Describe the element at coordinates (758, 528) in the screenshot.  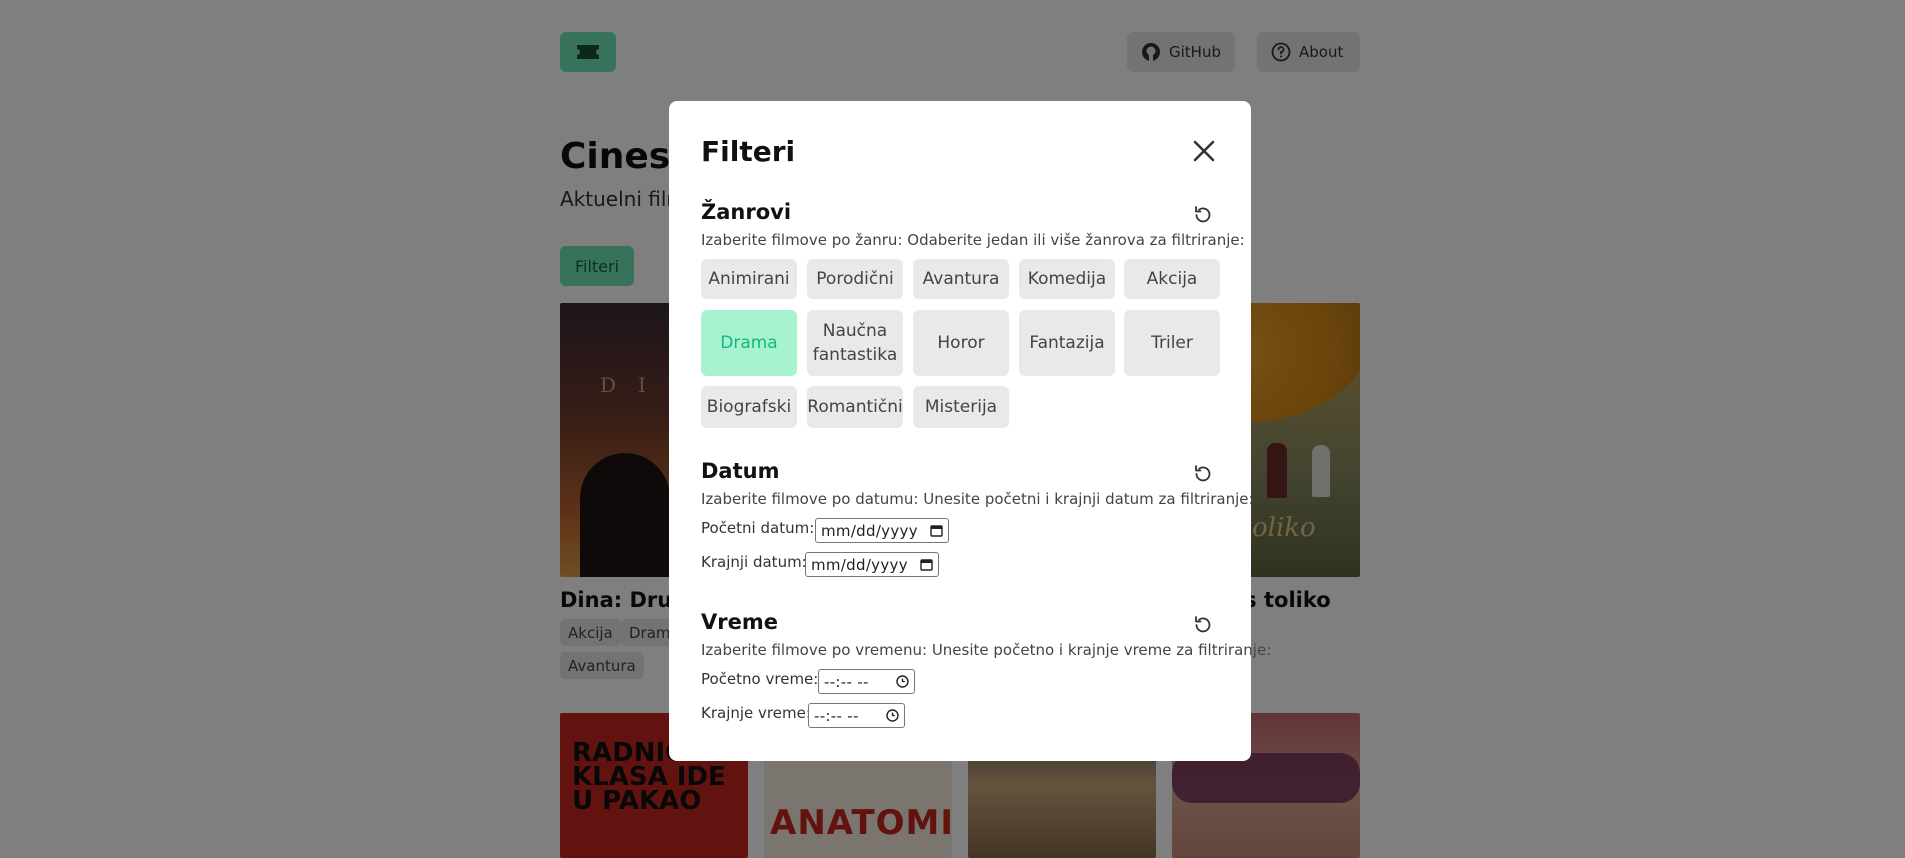
I see `start-date-label: Početni datum:` at that location.